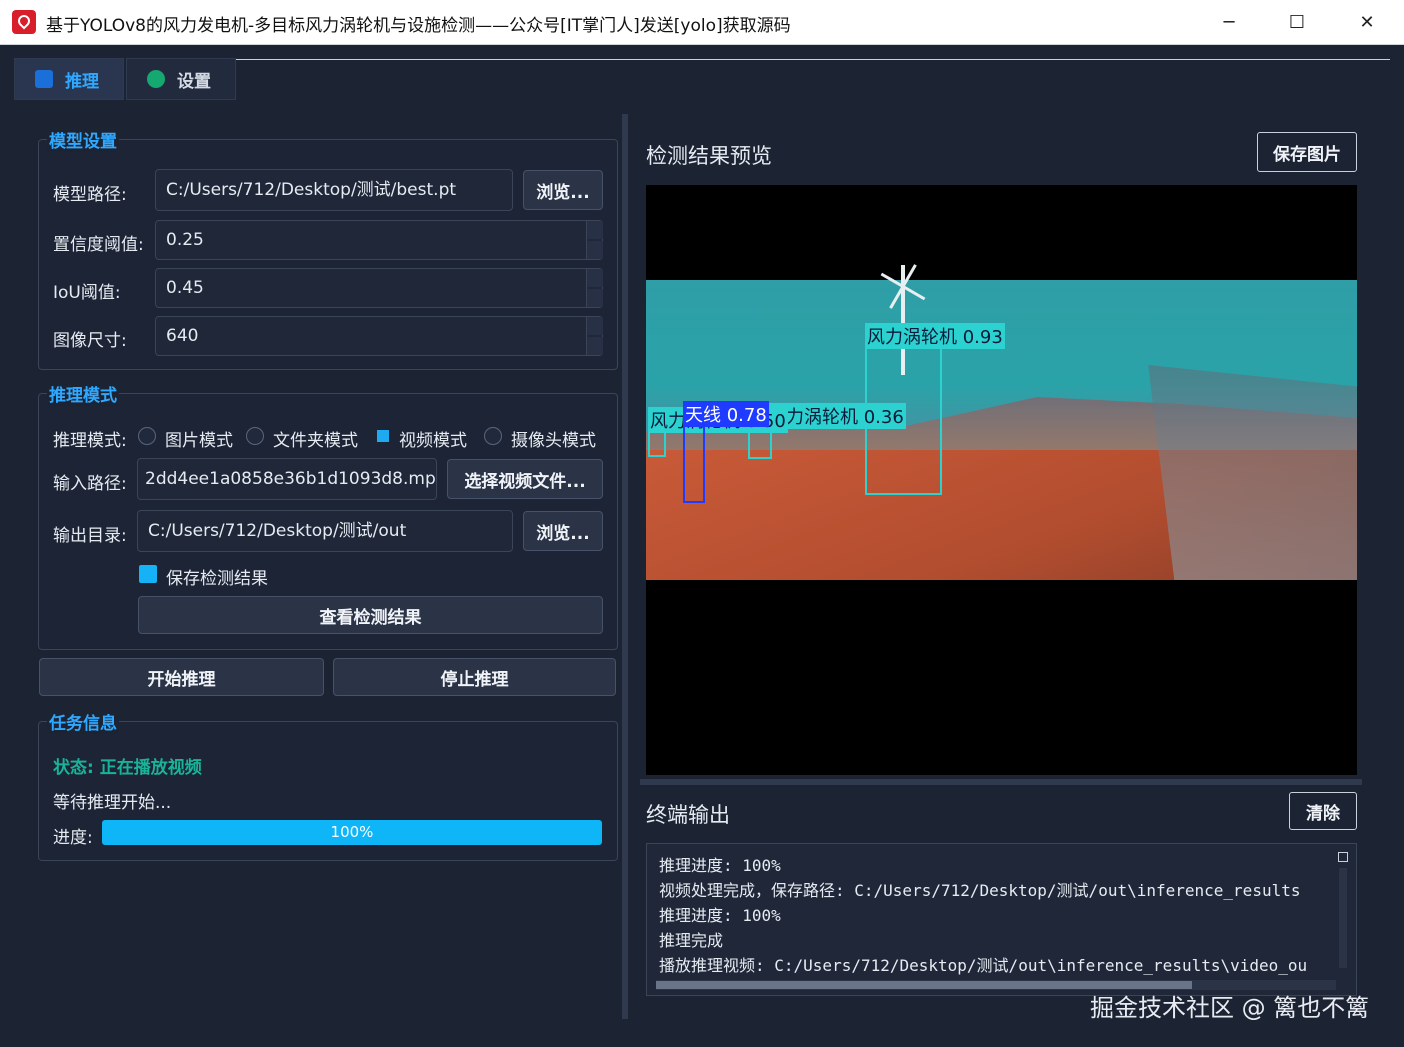 This screenshot has height=1047, width=1404. I want to click on preview-terminal-splitter, so click(1001, 782).